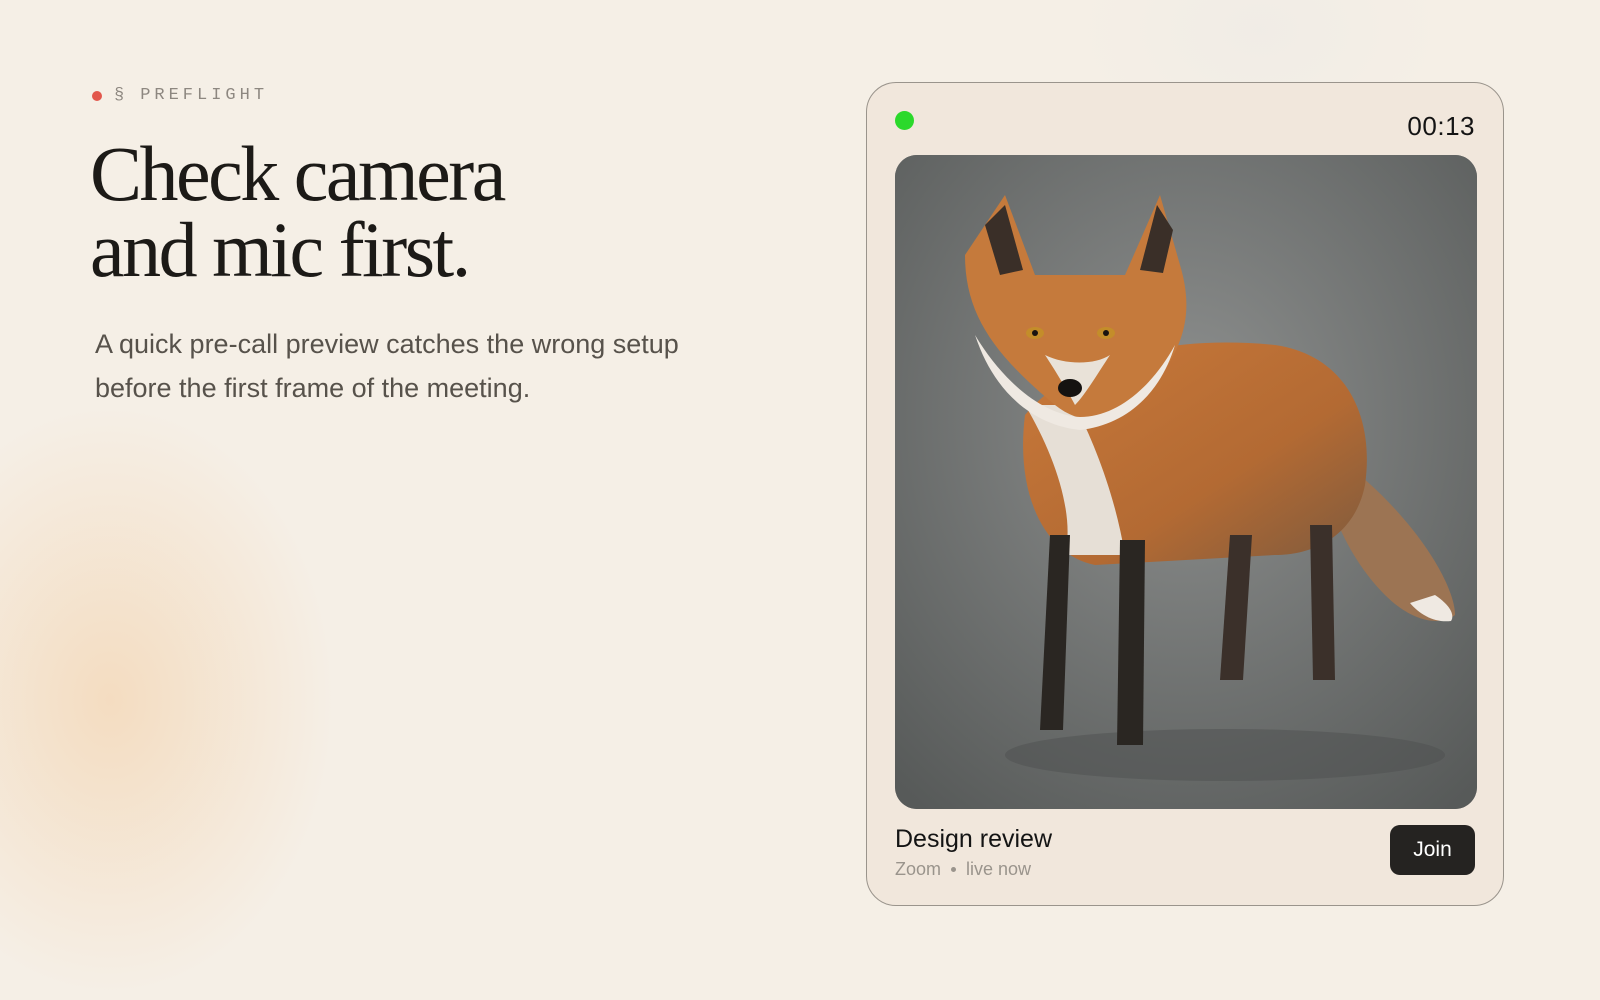 The width and height of the screenshot is (1600, 1000). What do you see at coordinates (1432, 850) in the screenshot?
I see `join-button: Join` at bounding box center [1432, 850].